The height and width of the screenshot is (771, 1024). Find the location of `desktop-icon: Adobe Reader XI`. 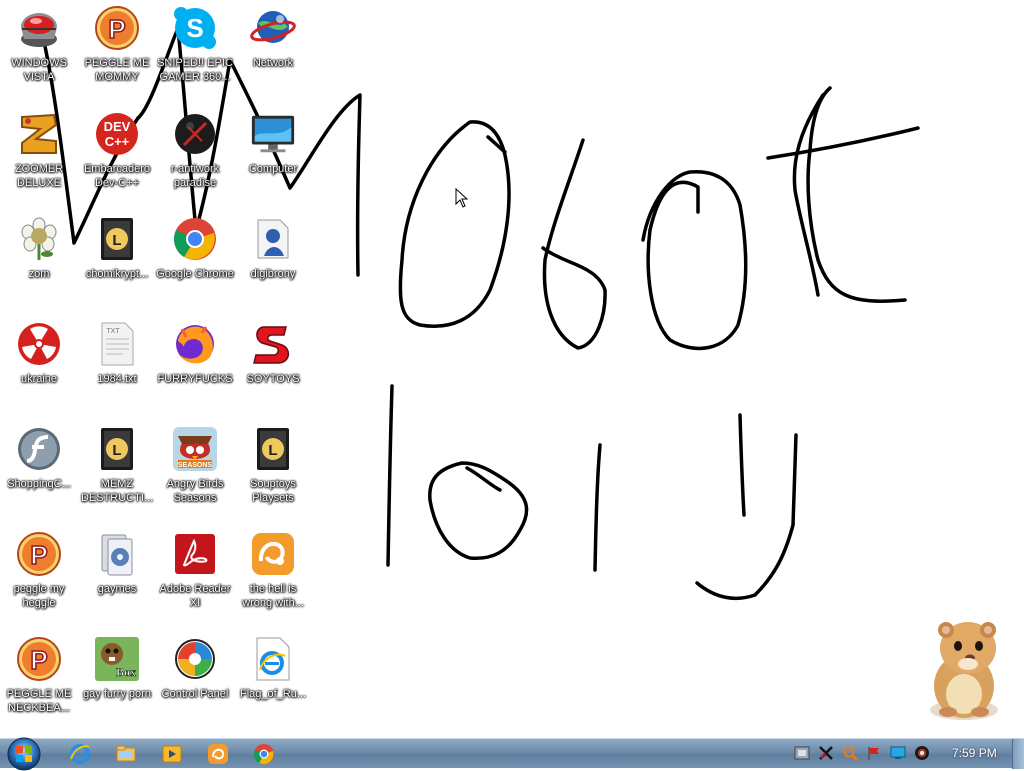

desktop-icon: Adobe Reader XI is located at coordinates (195, 580).